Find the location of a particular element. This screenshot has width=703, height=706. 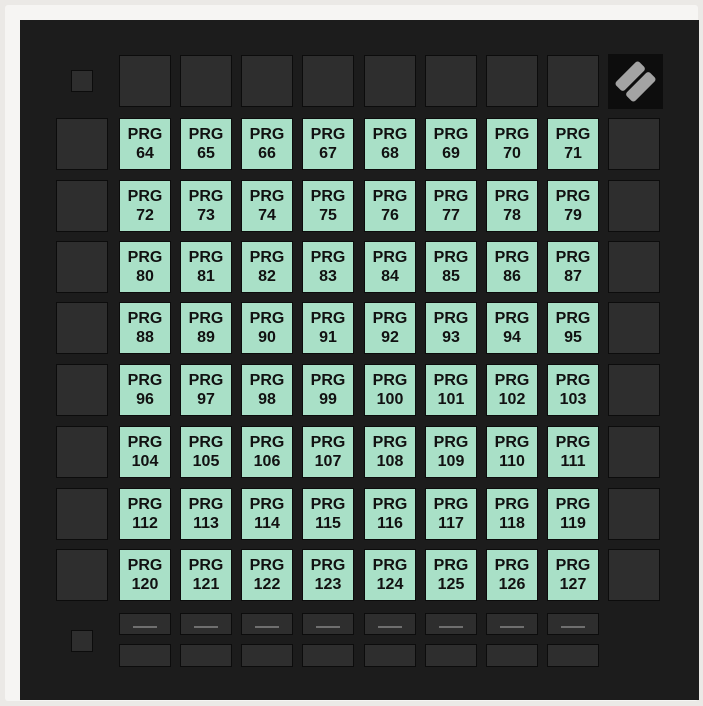

program-pad: PRG 101 is located at coordinates (451, 390).